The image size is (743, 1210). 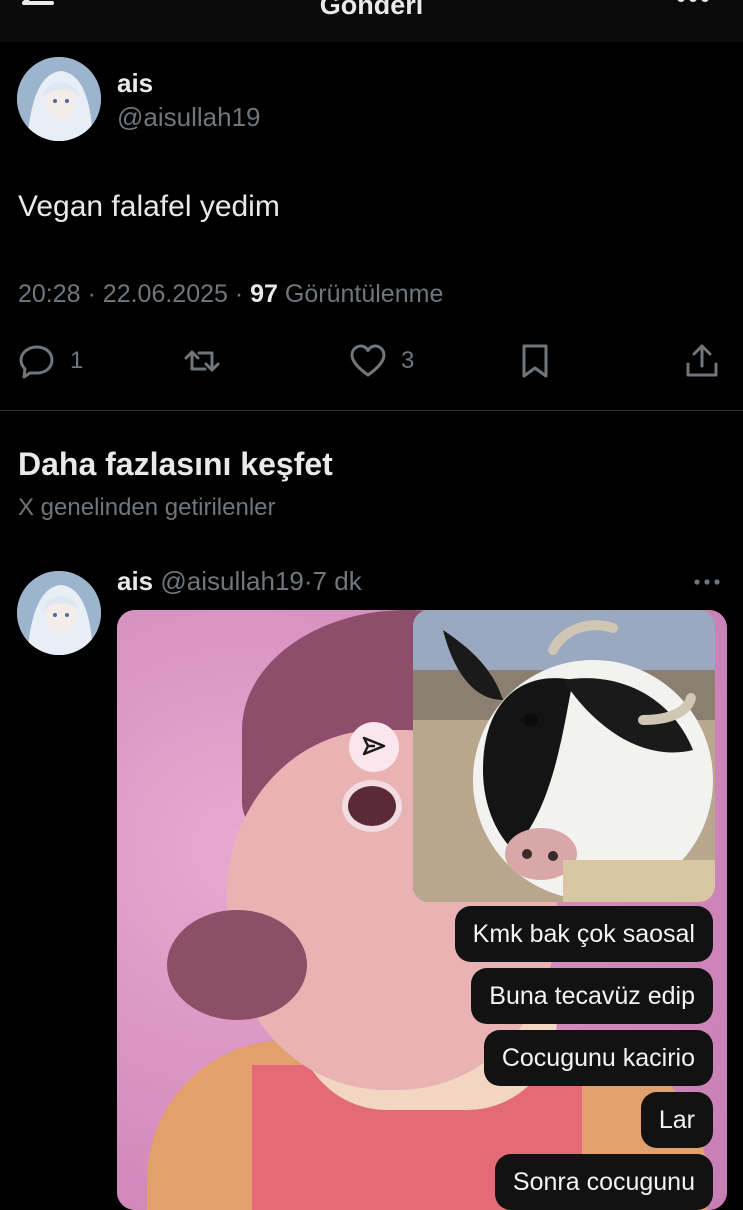 I want to click on message-bubble: Cocugunu kacirio, so click(x=598, y=1058).